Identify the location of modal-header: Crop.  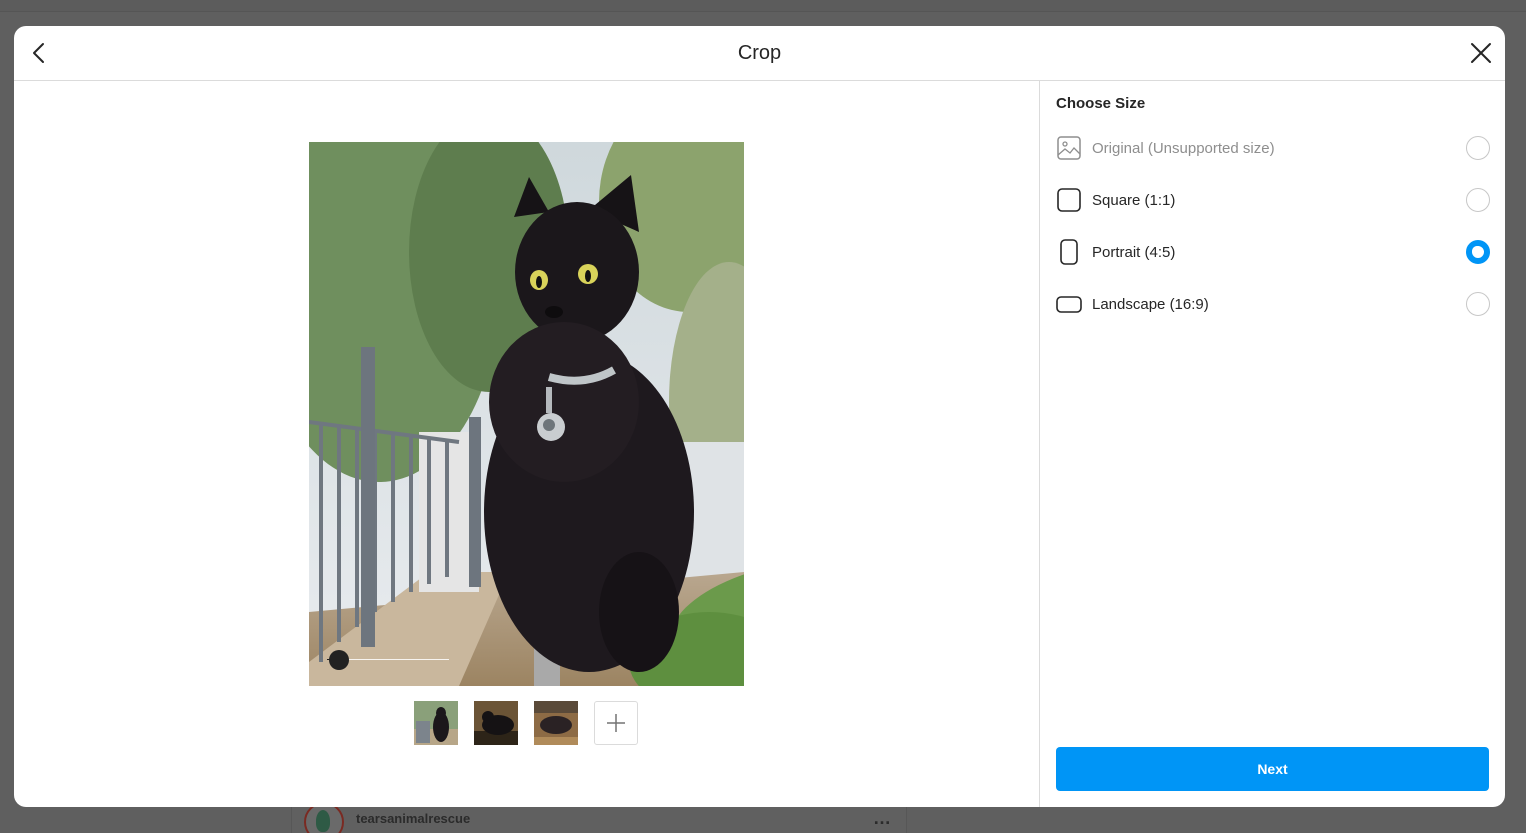
(759, 53).